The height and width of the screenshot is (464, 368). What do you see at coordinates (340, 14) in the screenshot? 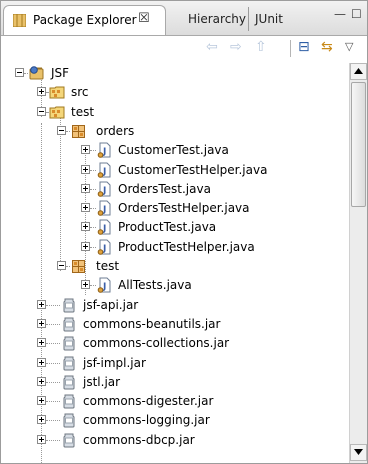
I see `minimize-icon: —` at bounding box center [340, 14].